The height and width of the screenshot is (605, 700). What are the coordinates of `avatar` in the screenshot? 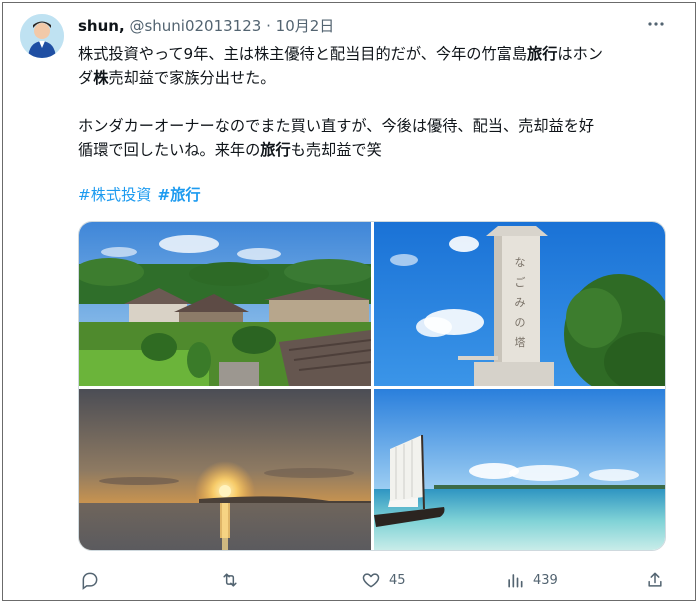 It's located at (42, 36).